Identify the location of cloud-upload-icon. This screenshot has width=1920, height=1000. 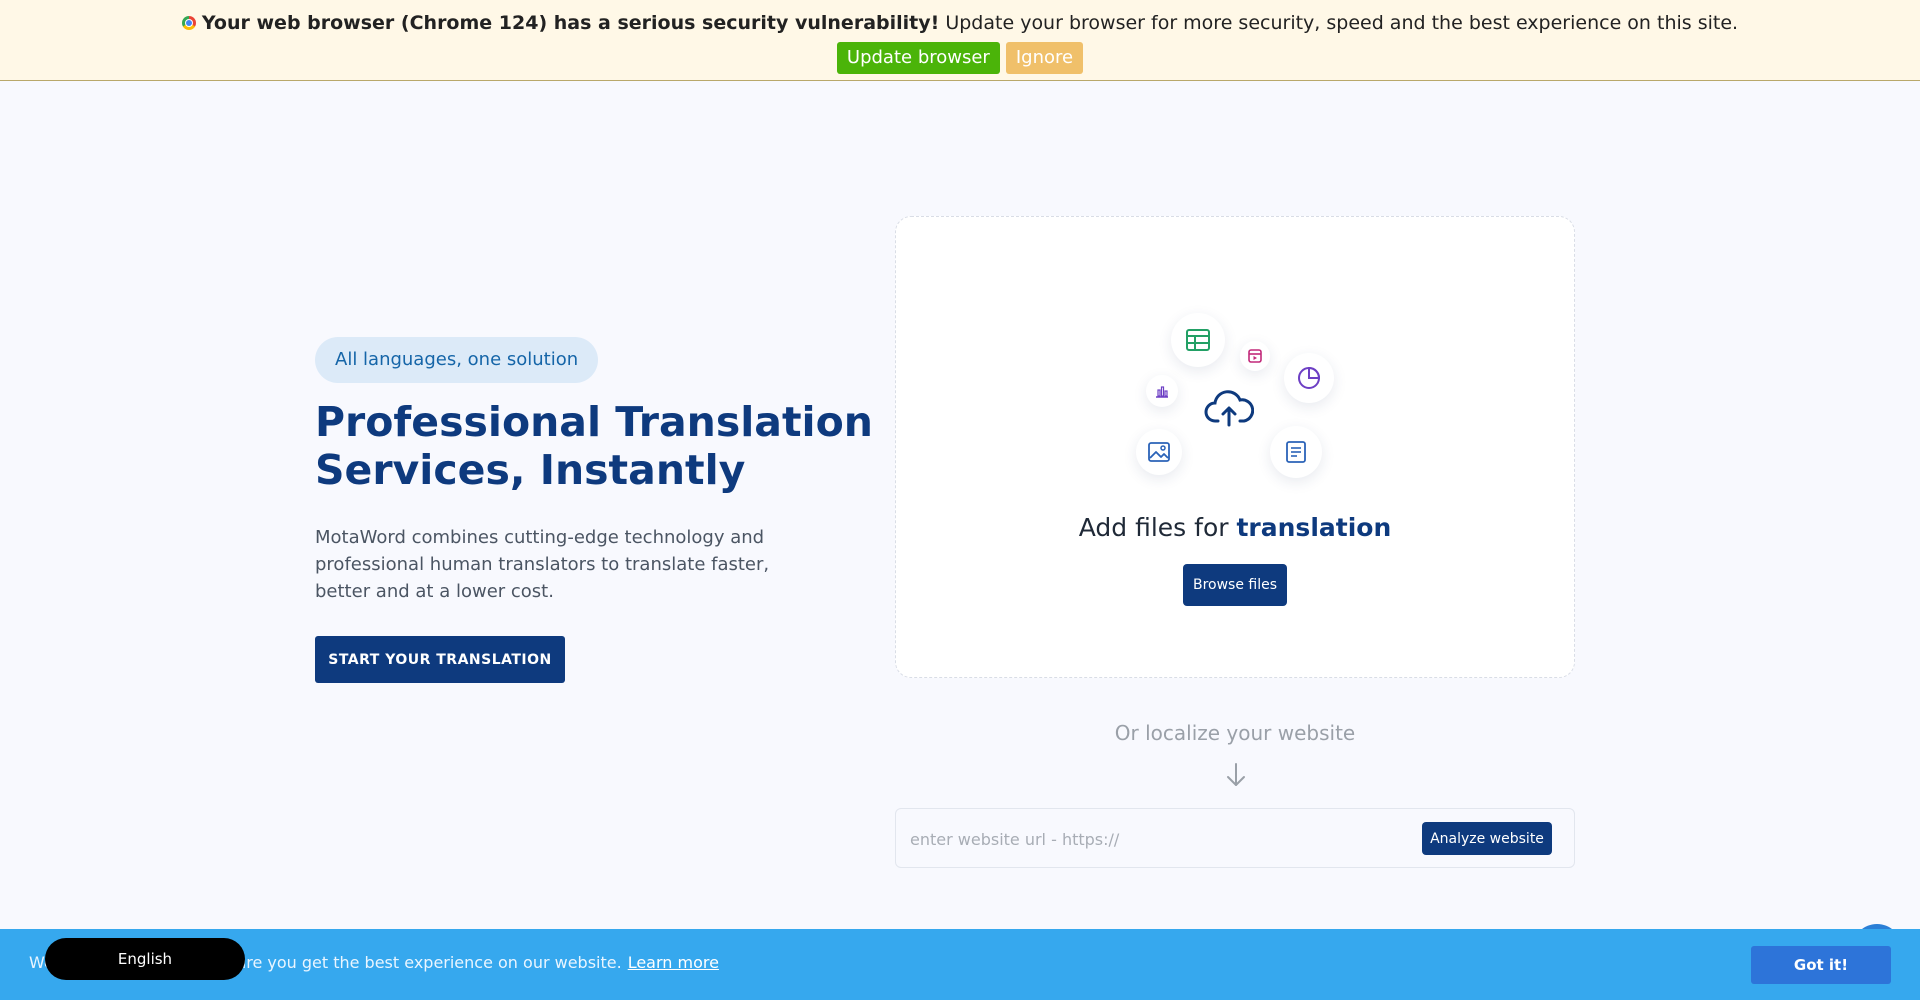
(1229, 411).